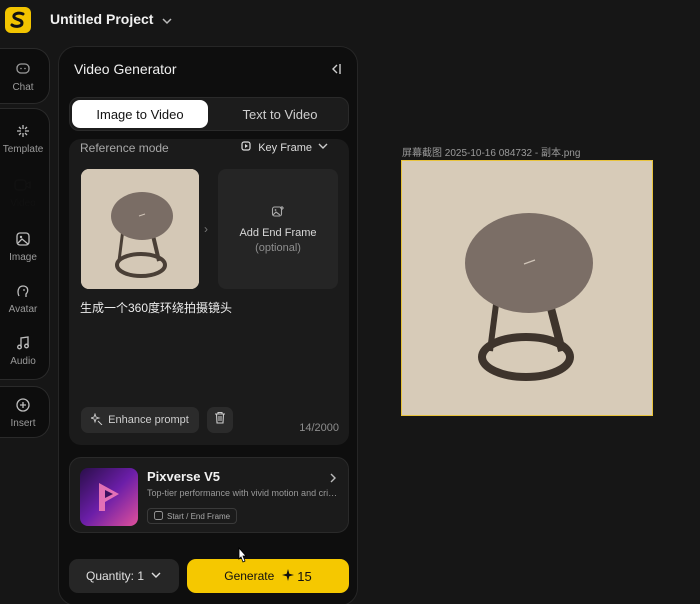 Image resolution: width=700 pixels, height=604 pixels. Describe the element at coordinates (23, 69) in the screenshot. I see `chat-icon` at that location.